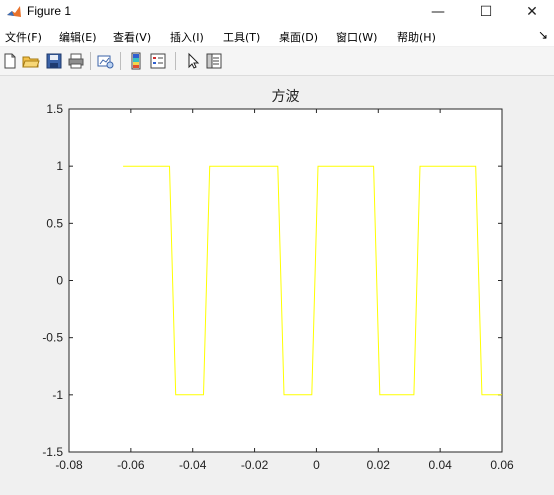 This screenshot has width=554, height=495. Describe the element at coordinates (277, 13) in the screenshot. I see `title-bar: Figure 1 — ☐ ✕` at that location.